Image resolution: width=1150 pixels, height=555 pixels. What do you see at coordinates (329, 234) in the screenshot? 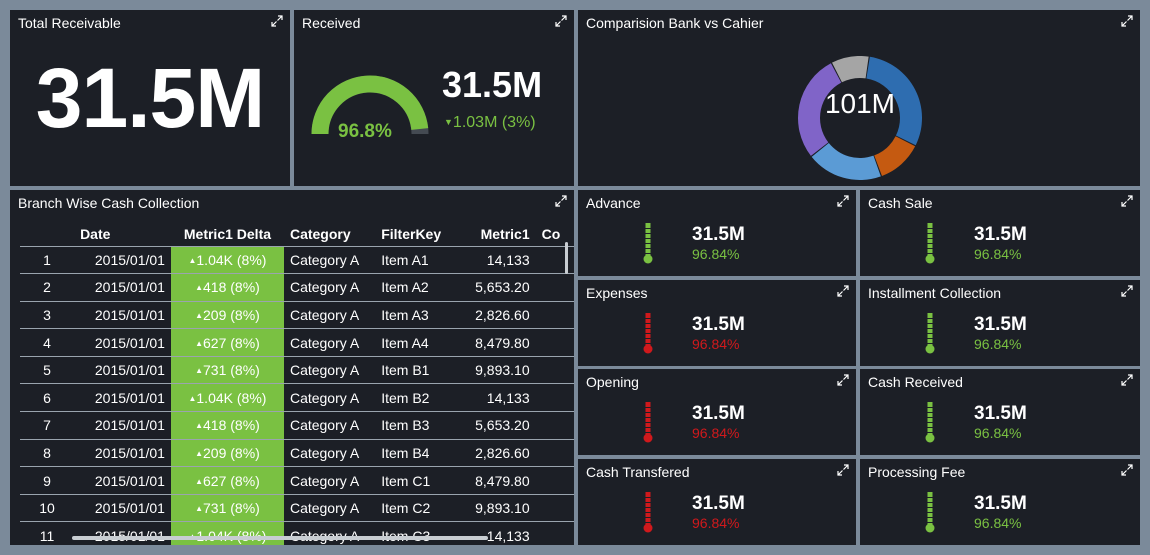
I see `column-header: Category` at bounding box center [329, 234].